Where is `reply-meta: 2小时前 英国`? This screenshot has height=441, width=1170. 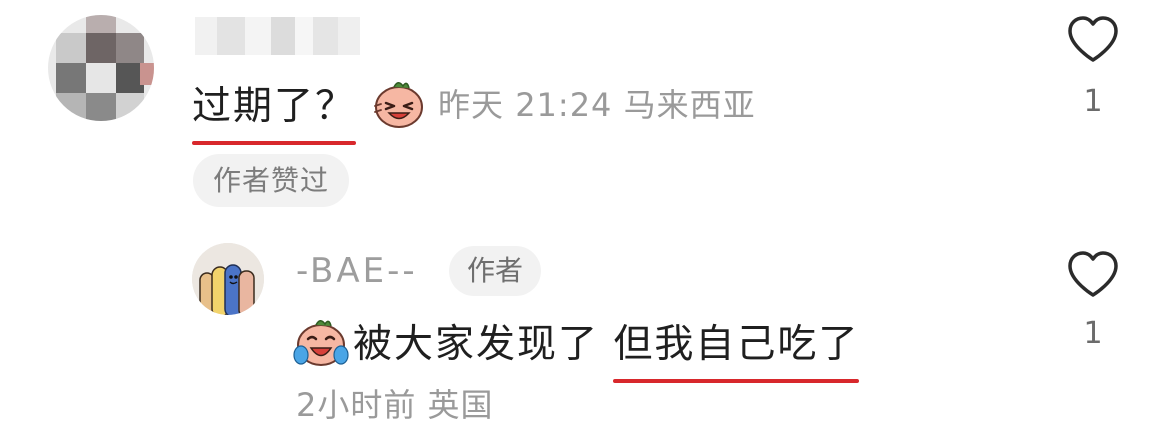
reply-meta: 2小时前 英国 is located at coordinates (395, 405).